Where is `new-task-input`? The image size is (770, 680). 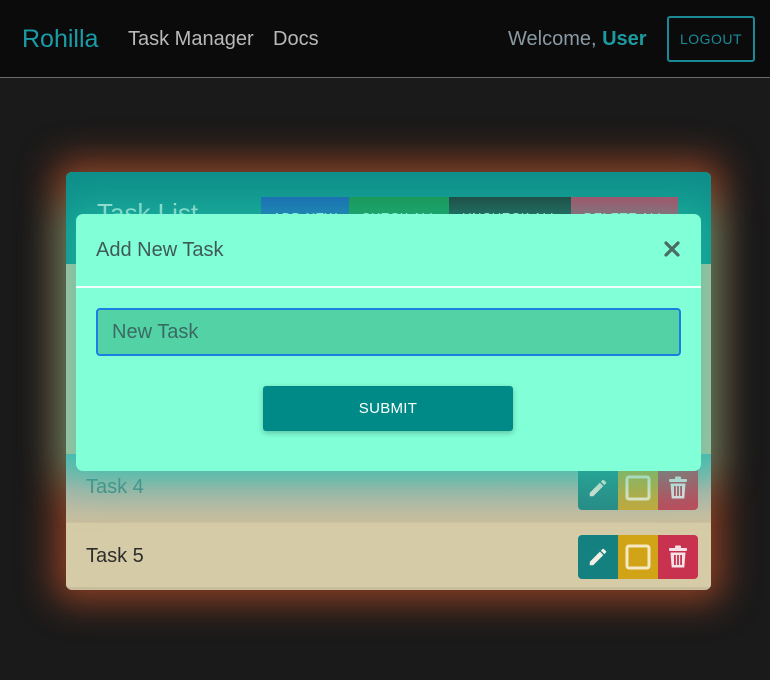 new-task-input is located at coordinates (388, 332).